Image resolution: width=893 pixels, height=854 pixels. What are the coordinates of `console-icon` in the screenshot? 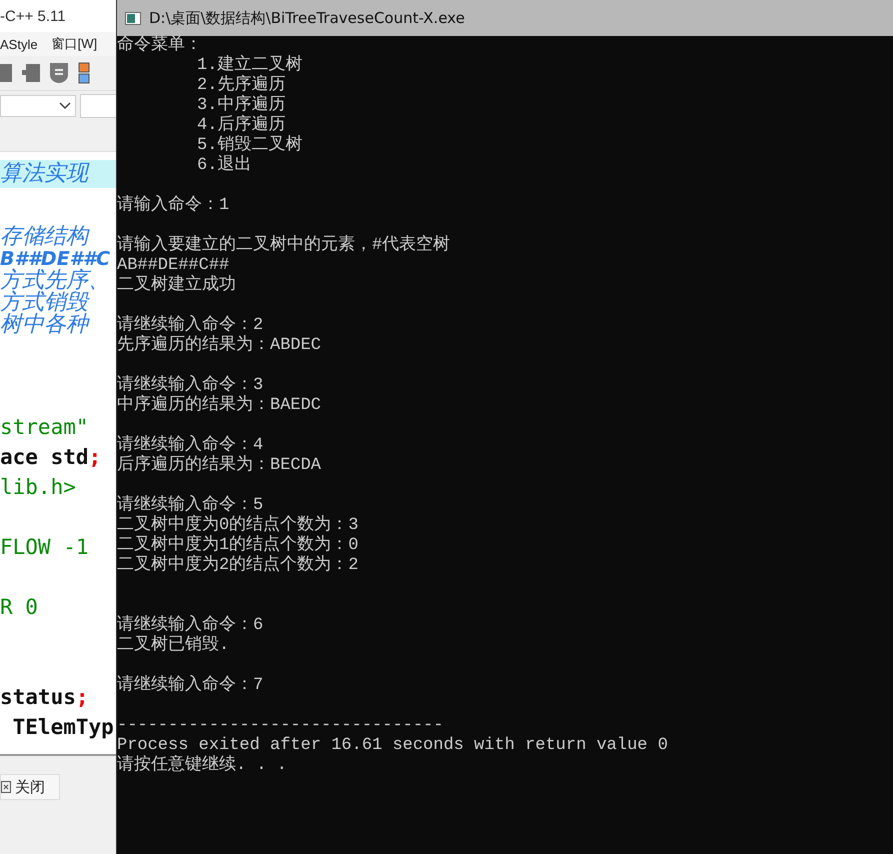 It's located at (133, 18).